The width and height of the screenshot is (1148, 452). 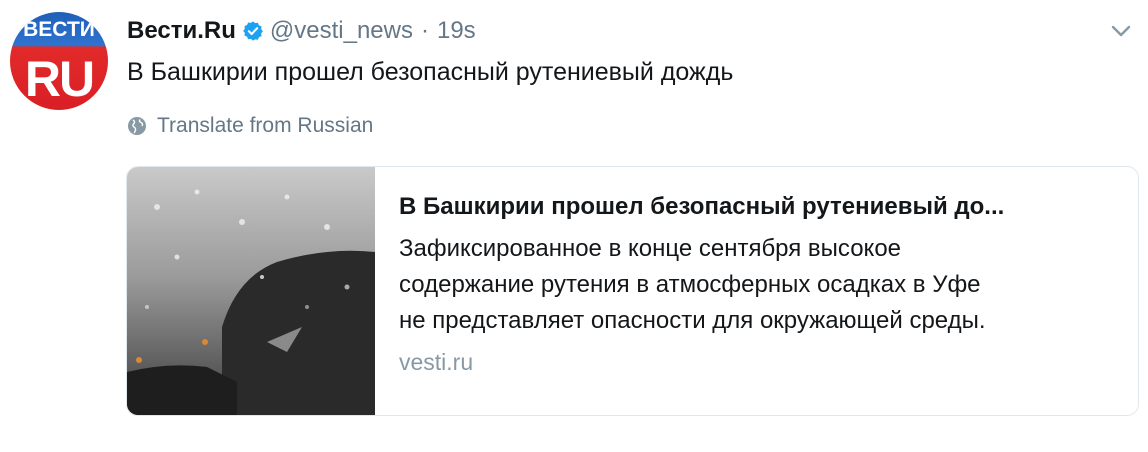 What do you see at coordinates (341, 31) in the screenshot?
I see `author-handle: @vesti_news` at bounding box center [341, 31].